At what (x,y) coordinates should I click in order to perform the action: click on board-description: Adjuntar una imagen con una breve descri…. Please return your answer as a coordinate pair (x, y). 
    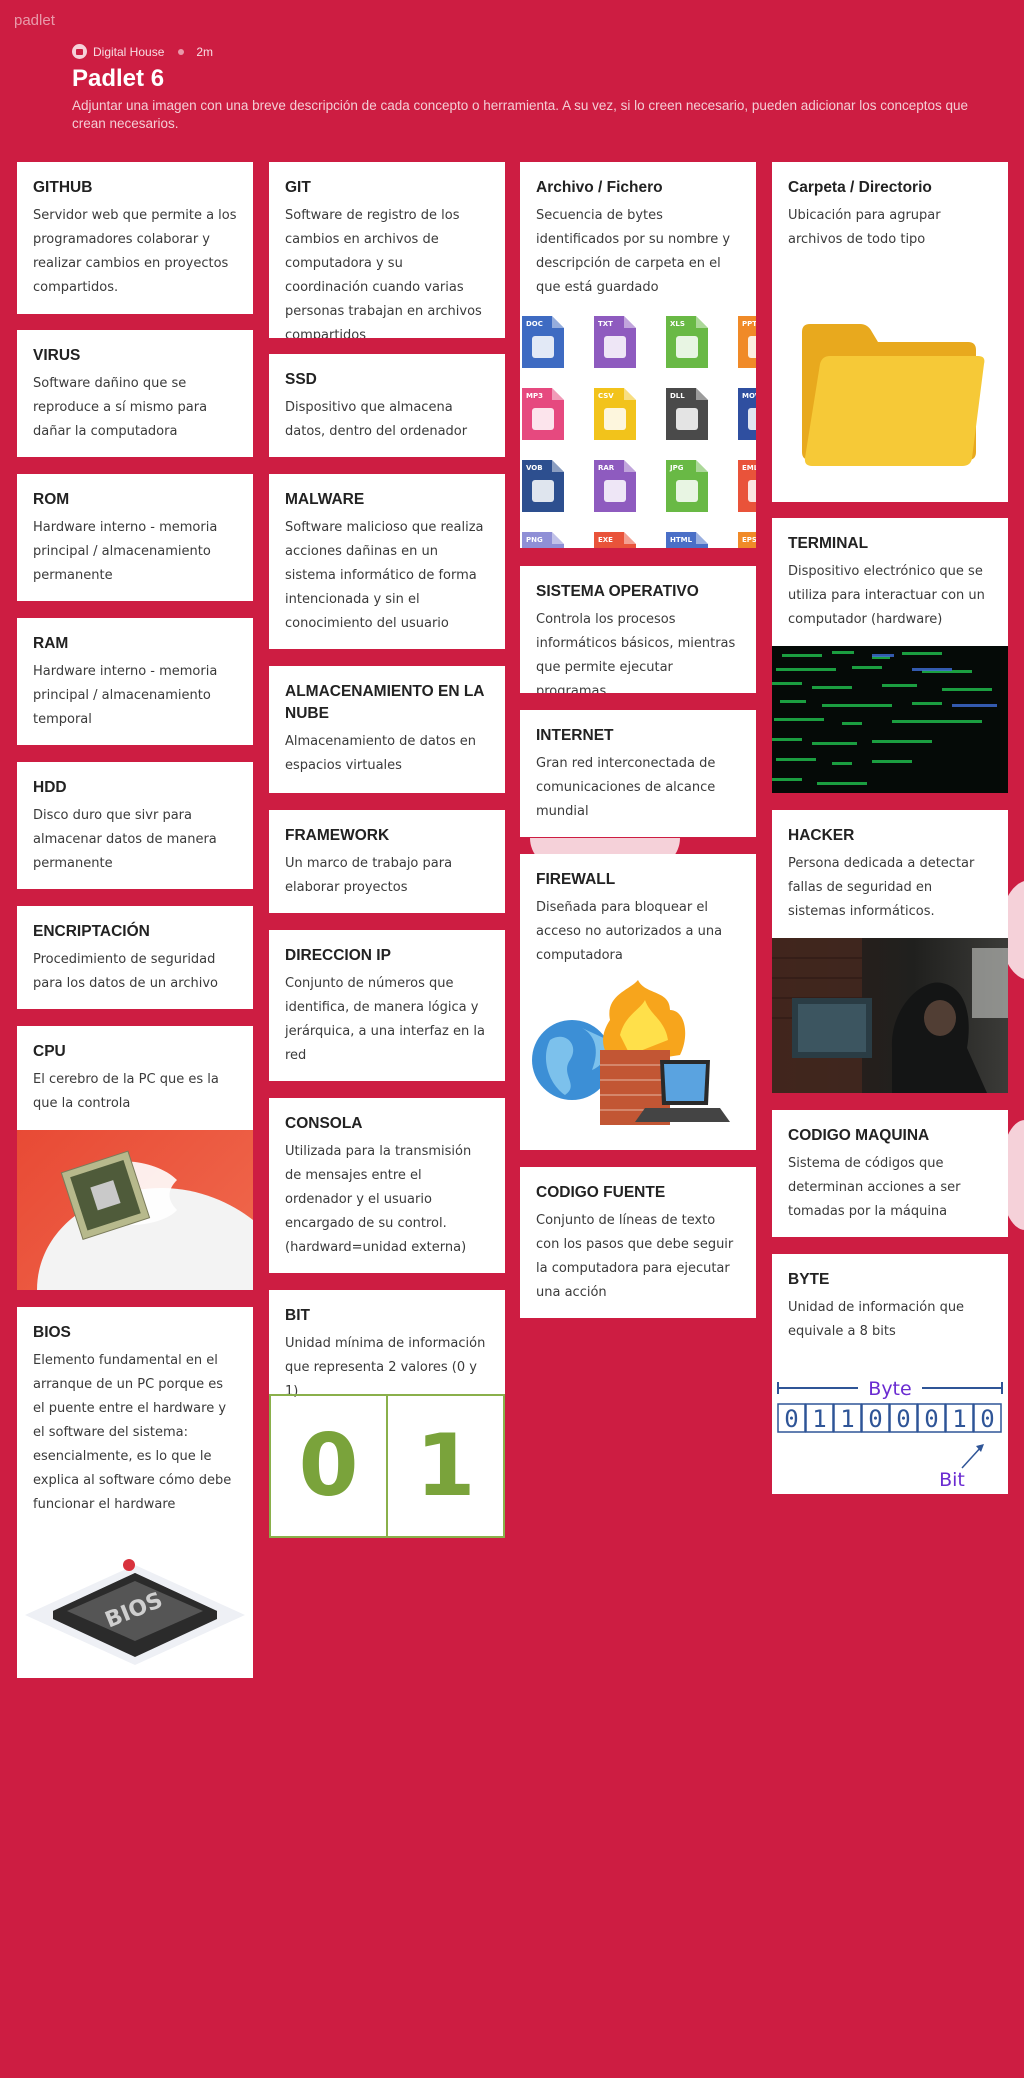
    Looking at the image, I should click on (520, 114).